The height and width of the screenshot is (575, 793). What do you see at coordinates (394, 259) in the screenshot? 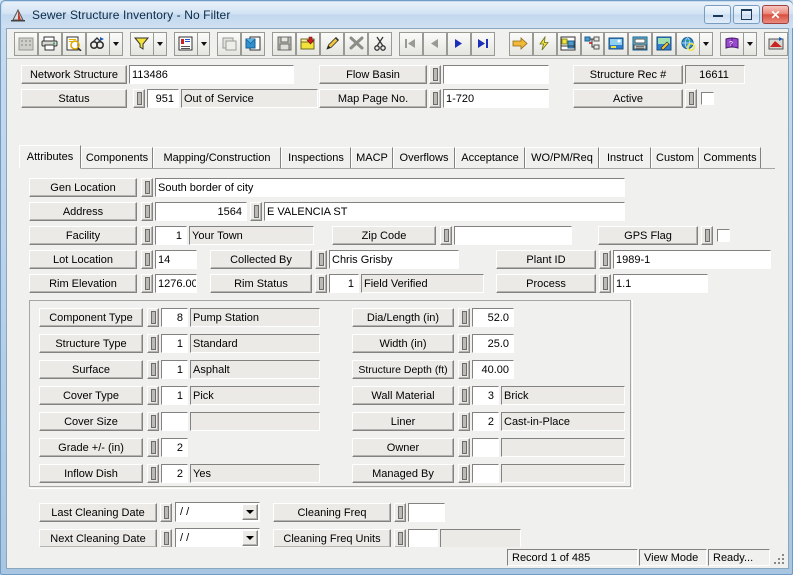
I see `collected-by-field: Chris Grisby` at bounding box center [394, 259].